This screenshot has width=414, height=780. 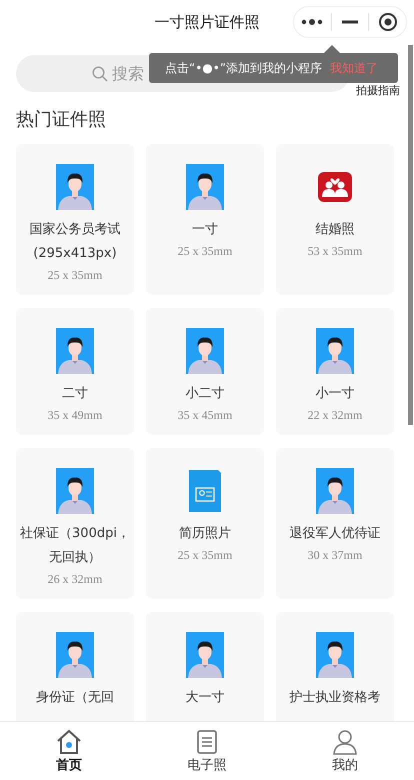 I want to click on tab-bar-item: 电子照, so click(x=207, y=751).